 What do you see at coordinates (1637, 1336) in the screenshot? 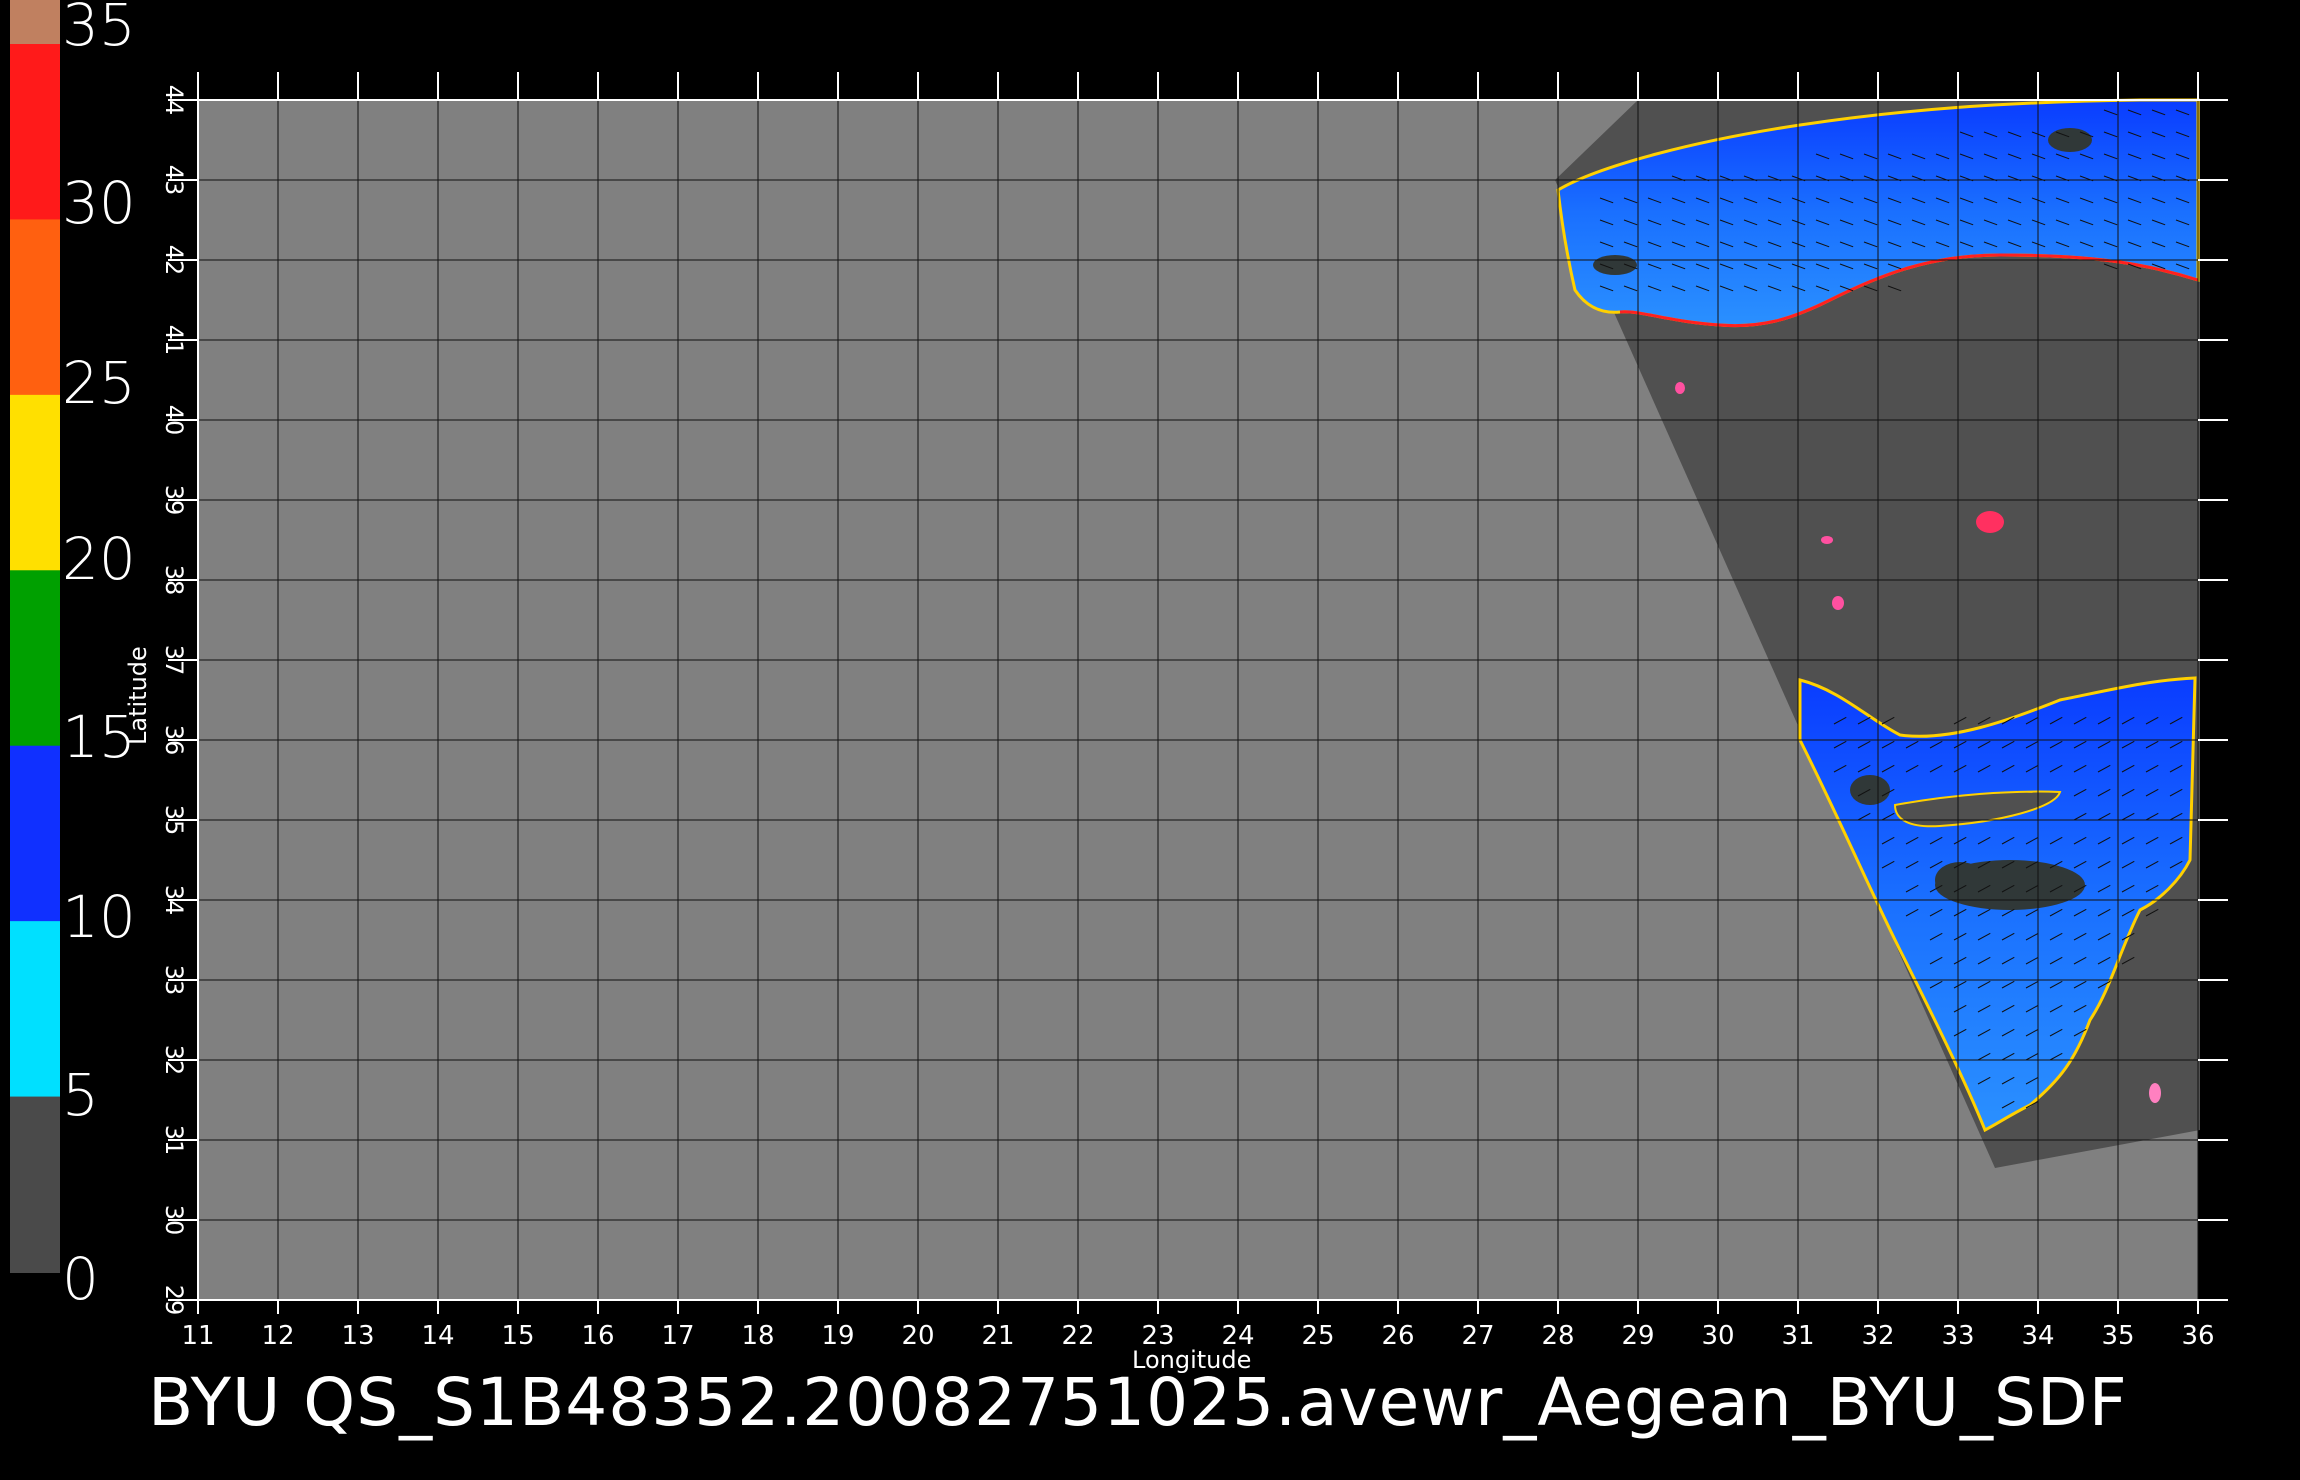
I see `x-tick-label: 29` at bounding box center [1637, 1336].